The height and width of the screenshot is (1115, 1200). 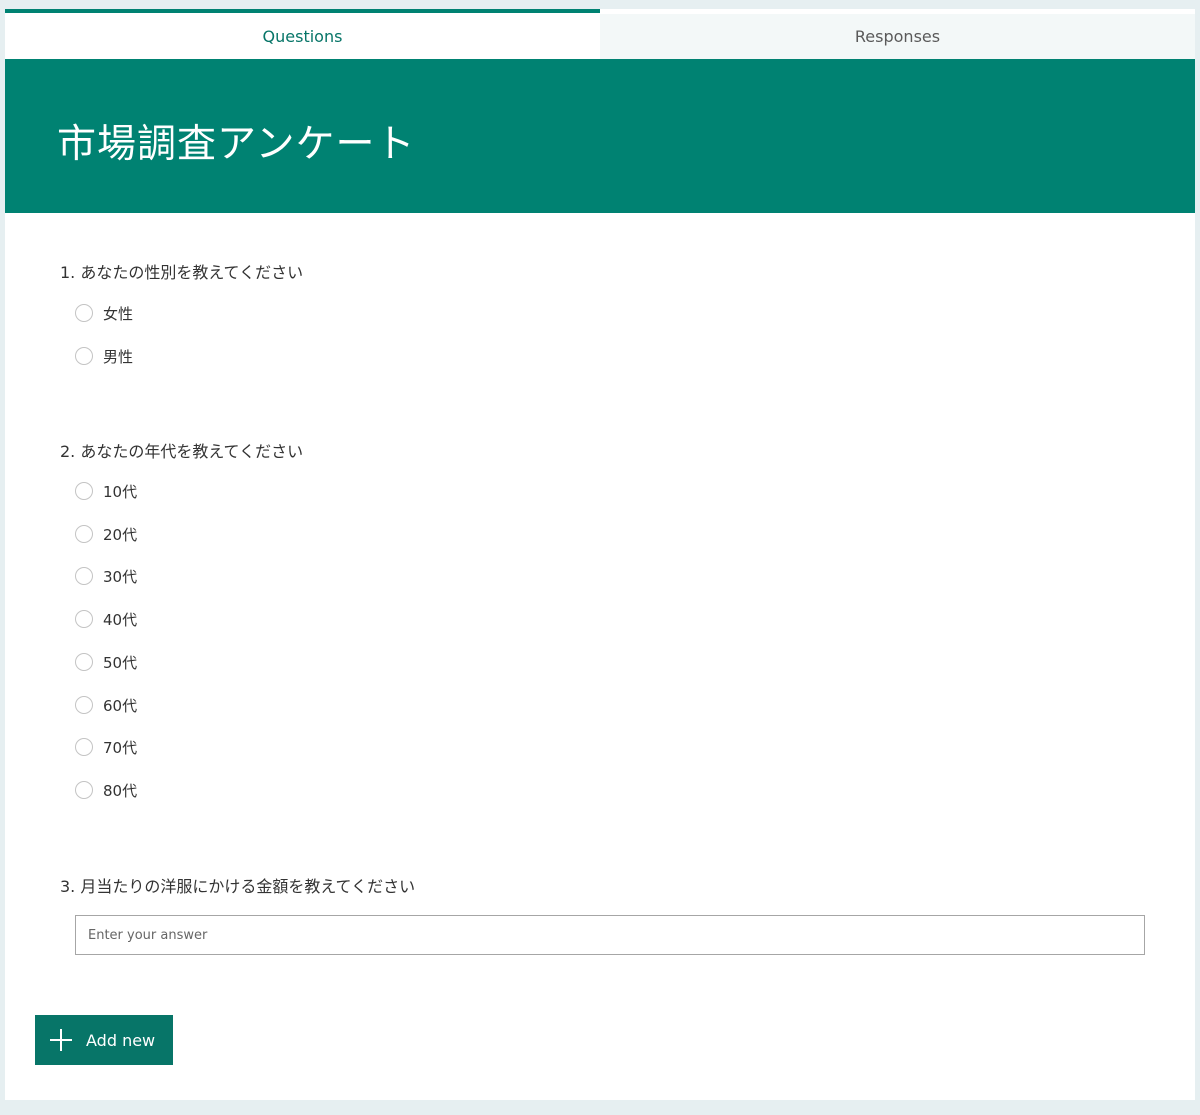 I want to click on add-new-label: Add new, so click(x=121, y=1040).